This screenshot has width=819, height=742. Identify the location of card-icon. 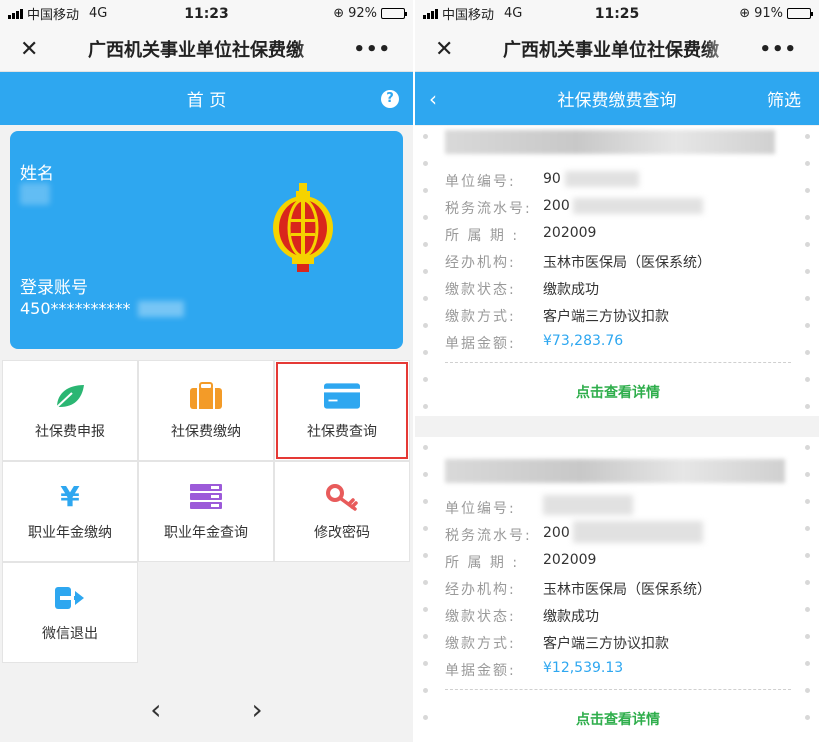
(342, 396).